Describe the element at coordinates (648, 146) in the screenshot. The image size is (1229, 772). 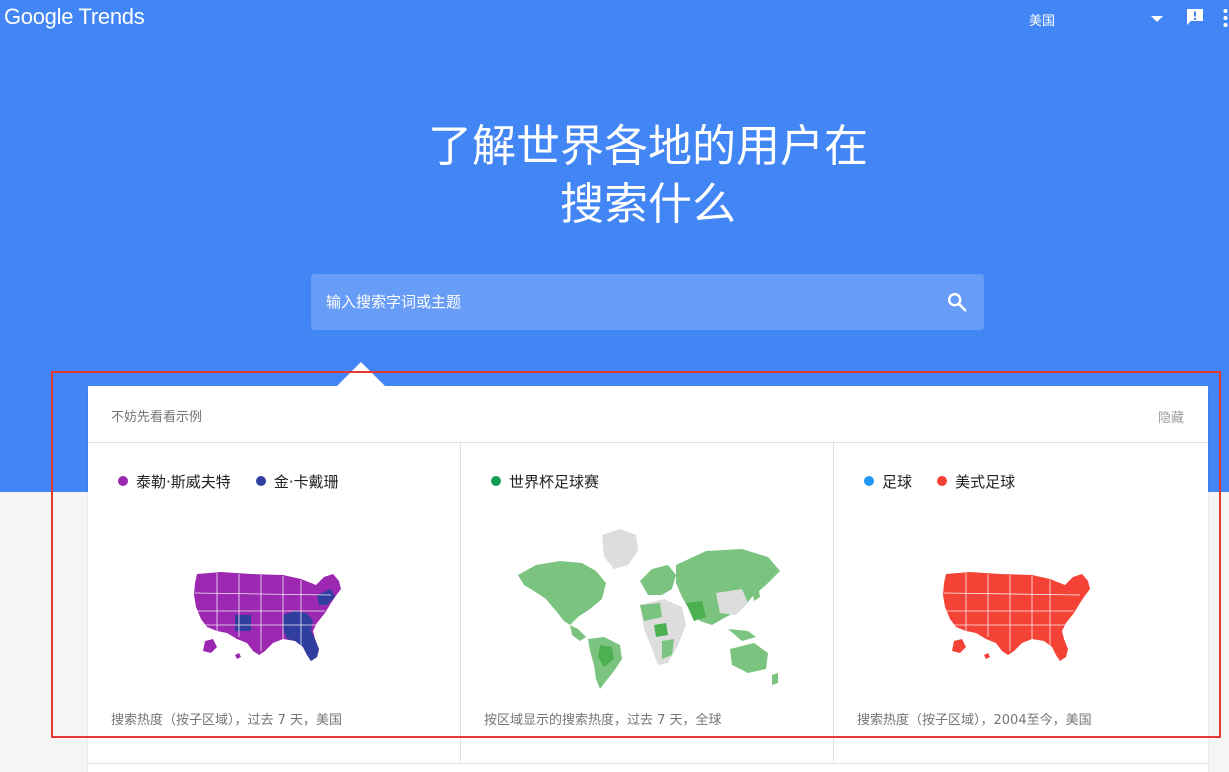
I see `title-line-1: 了解世界各地的用户在` at that location.